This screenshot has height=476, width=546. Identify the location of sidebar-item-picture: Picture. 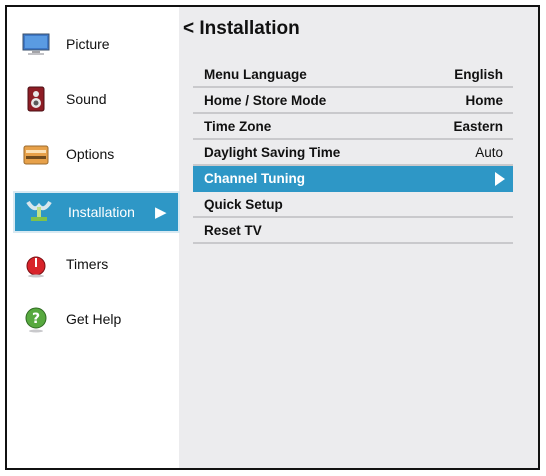
(94, 44).